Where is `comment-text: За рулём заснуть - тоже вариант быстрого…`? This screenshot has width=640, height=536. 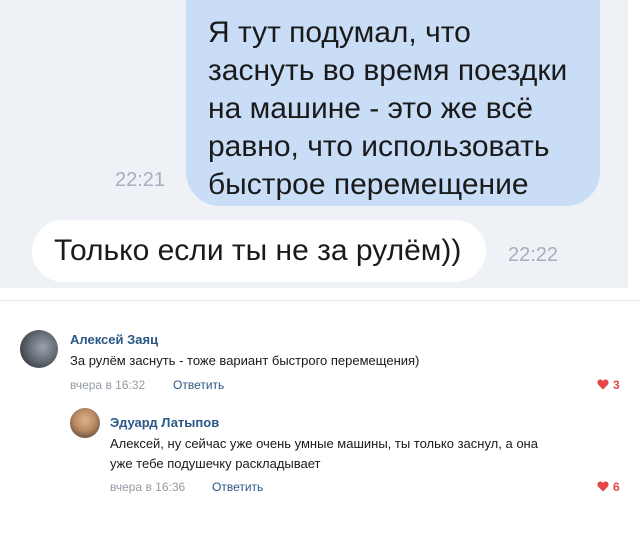
comment-text: За рулём заснуть - тоже вариант быстрого… is located at coordinates (245, 360).